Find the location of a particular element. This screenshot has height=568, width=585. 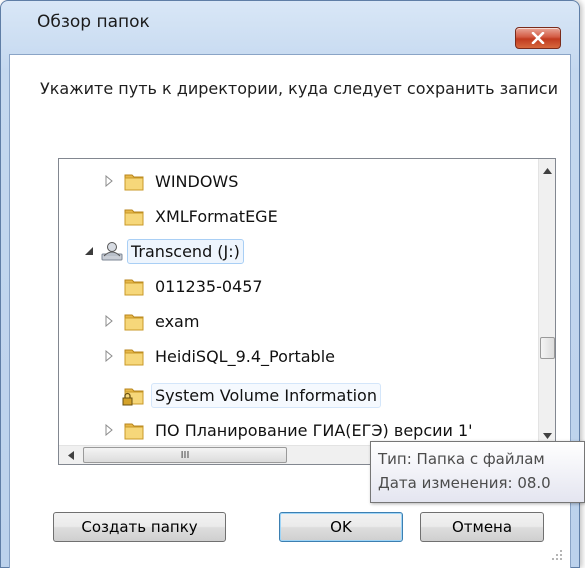

scroll-left-button is located at coordinates (70, 455).